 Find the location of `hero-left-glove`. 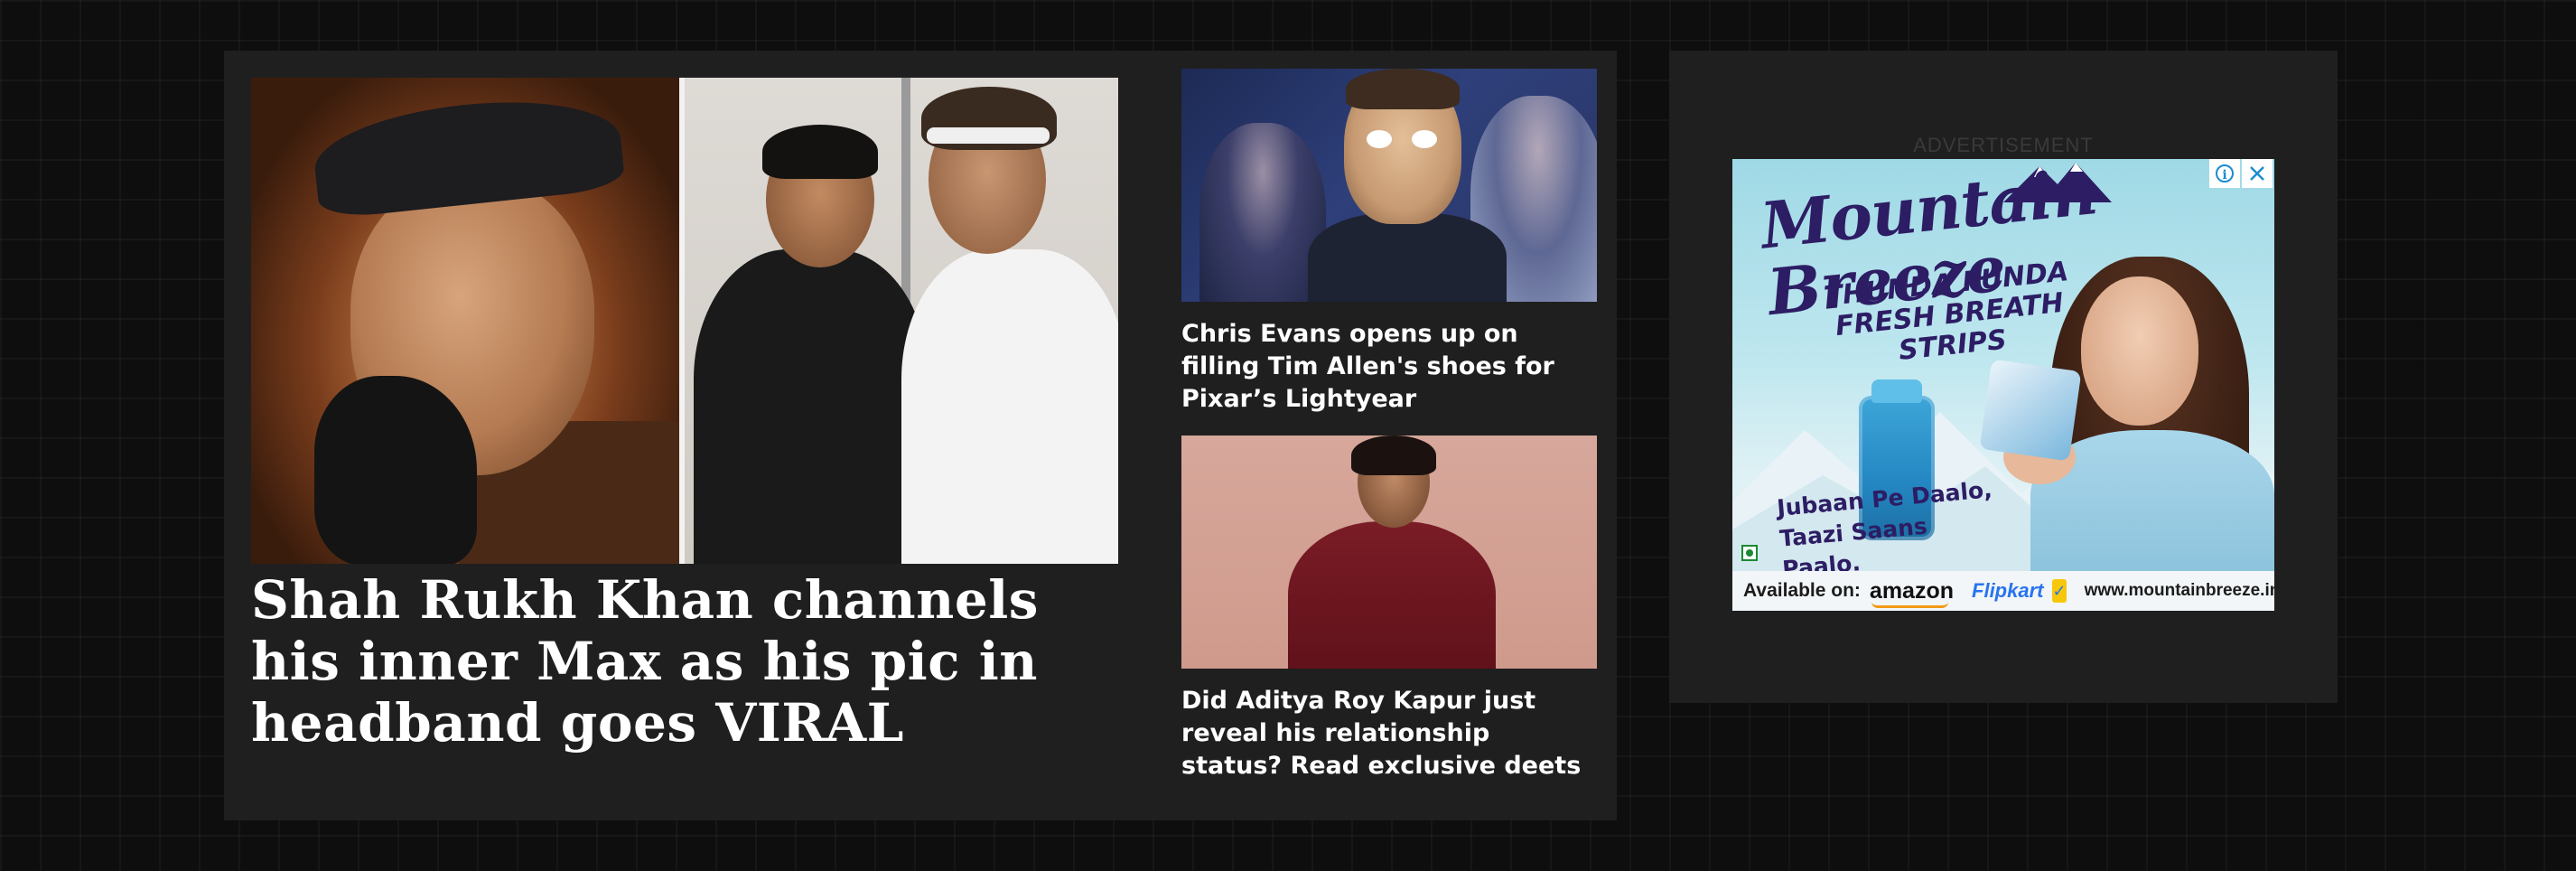

hero-left-glove is located at coordinates (395, 470).